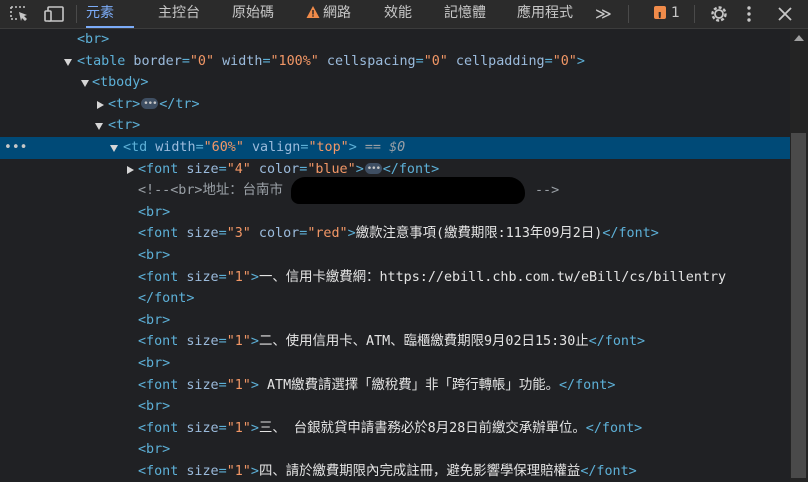 This screenshot has height=482, width=808. I want to click on dom-node-td-selected: ••• <td width="60%" valign="top"> == $0, so click(395, 148).